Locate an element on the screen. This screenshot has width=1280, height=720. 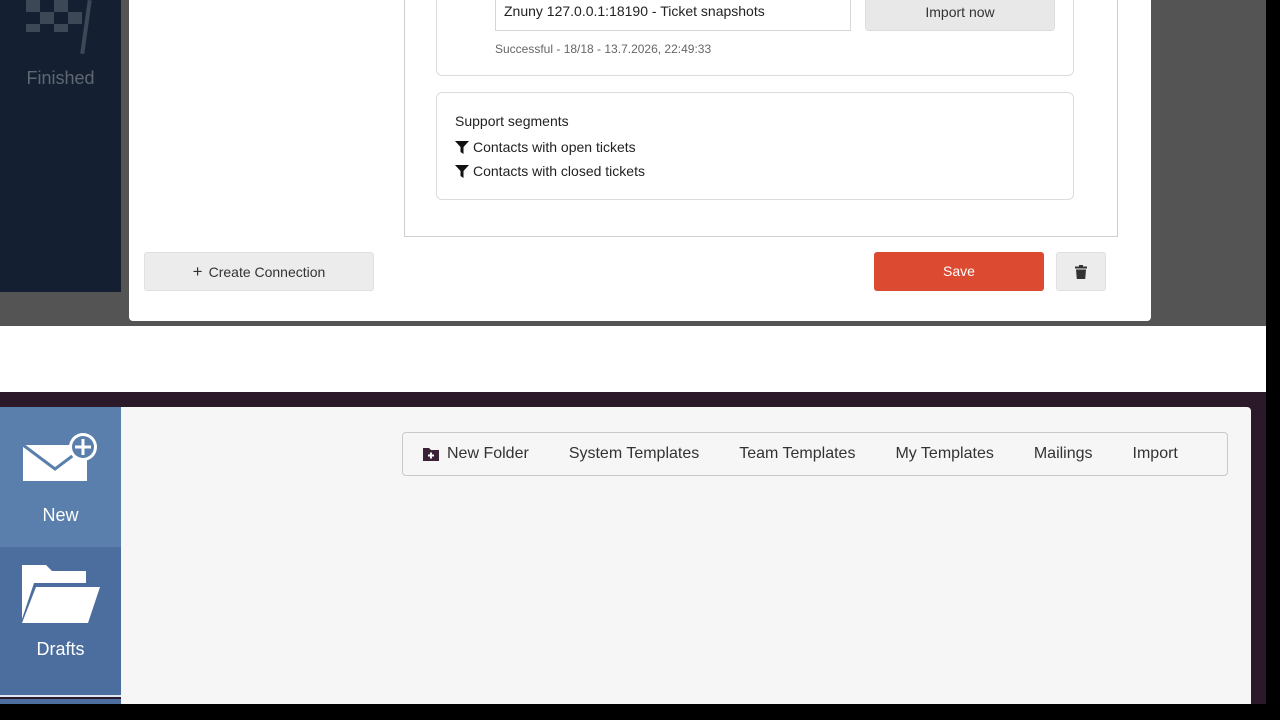
import-status-text: Successful - 18/18 - 13.7.2026, 22:49:33 is located at coordinates (603, 49).